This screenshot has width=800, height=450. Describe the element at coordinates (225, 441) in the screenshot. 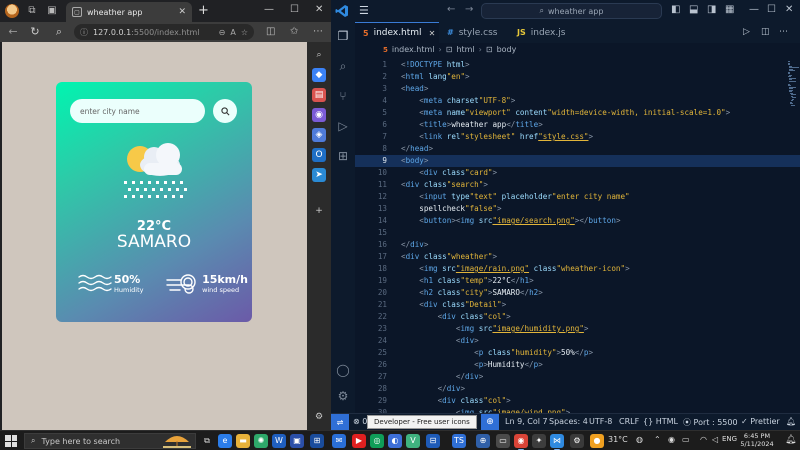

I see `edge-icon: e` at that location.